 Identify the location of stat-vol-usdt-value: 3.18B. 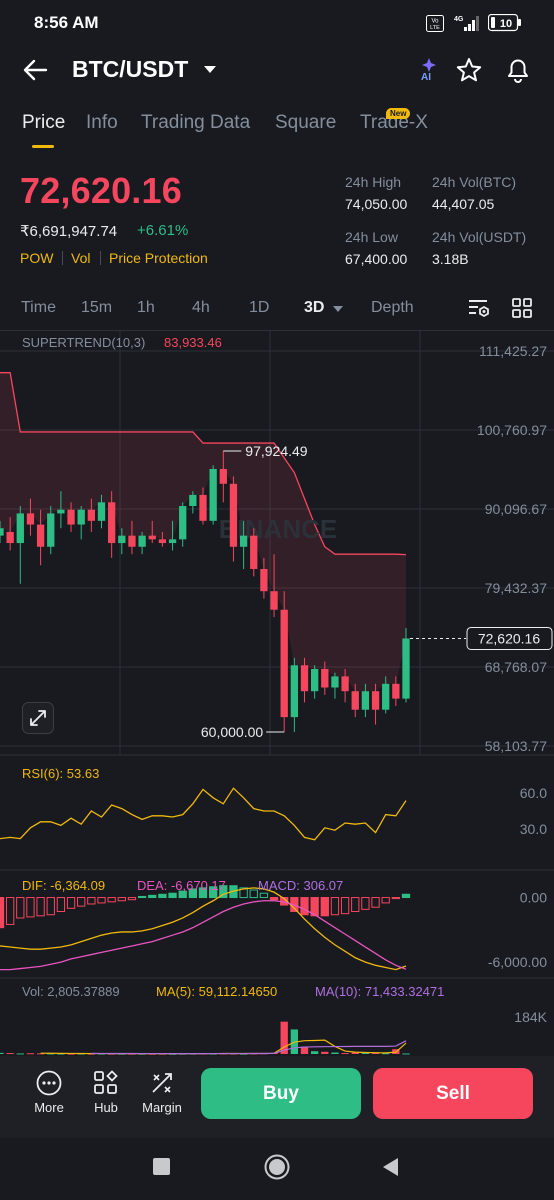
(450, 259).